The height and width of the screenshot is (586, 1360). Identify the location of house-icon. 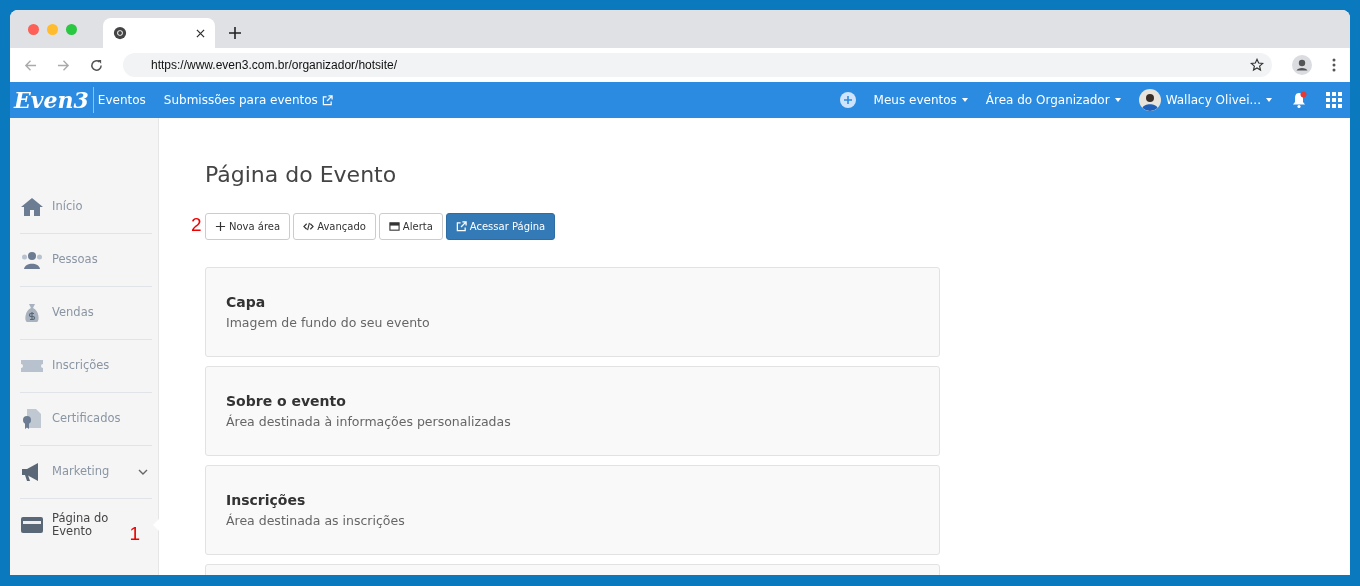
(32, 207).